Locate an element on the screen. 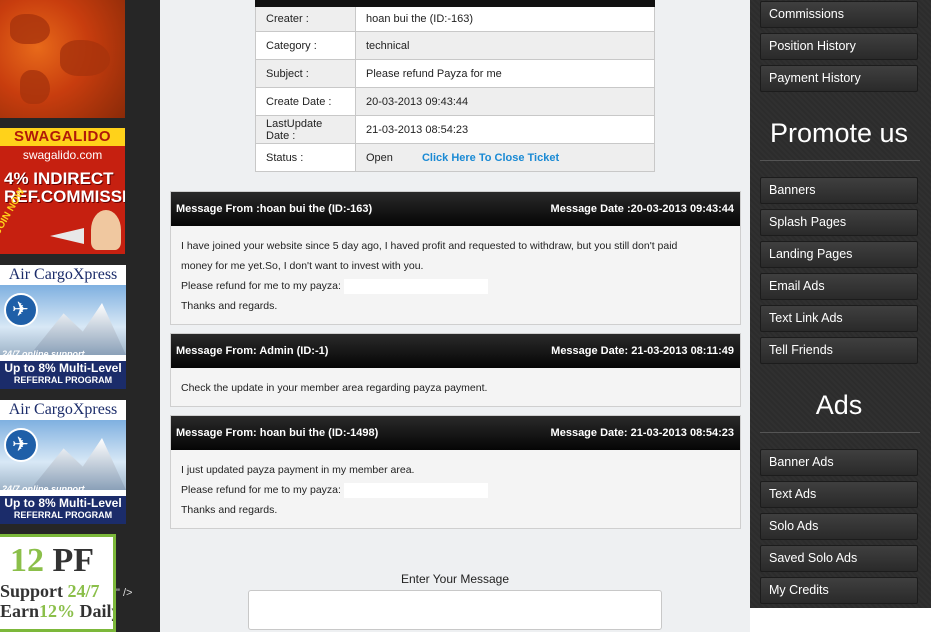 This screenshot has width=931, height=632. sidebar-item-banners: Banners is located at coordinates (839, 190).